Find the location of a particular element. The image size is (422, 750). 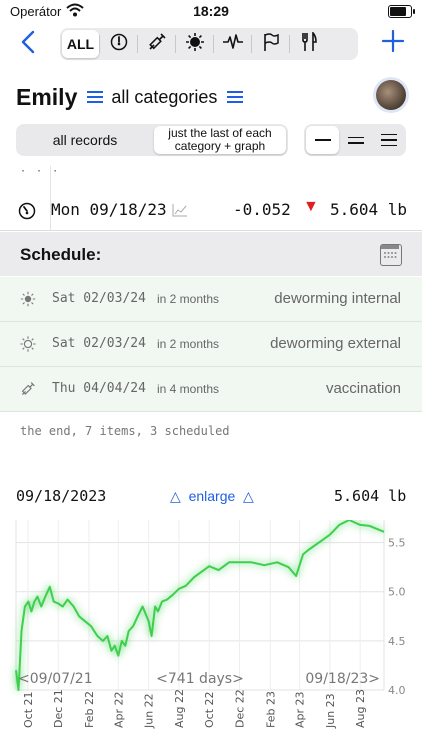

schedule-name: deworming internal is located at coordinates (337, 298).